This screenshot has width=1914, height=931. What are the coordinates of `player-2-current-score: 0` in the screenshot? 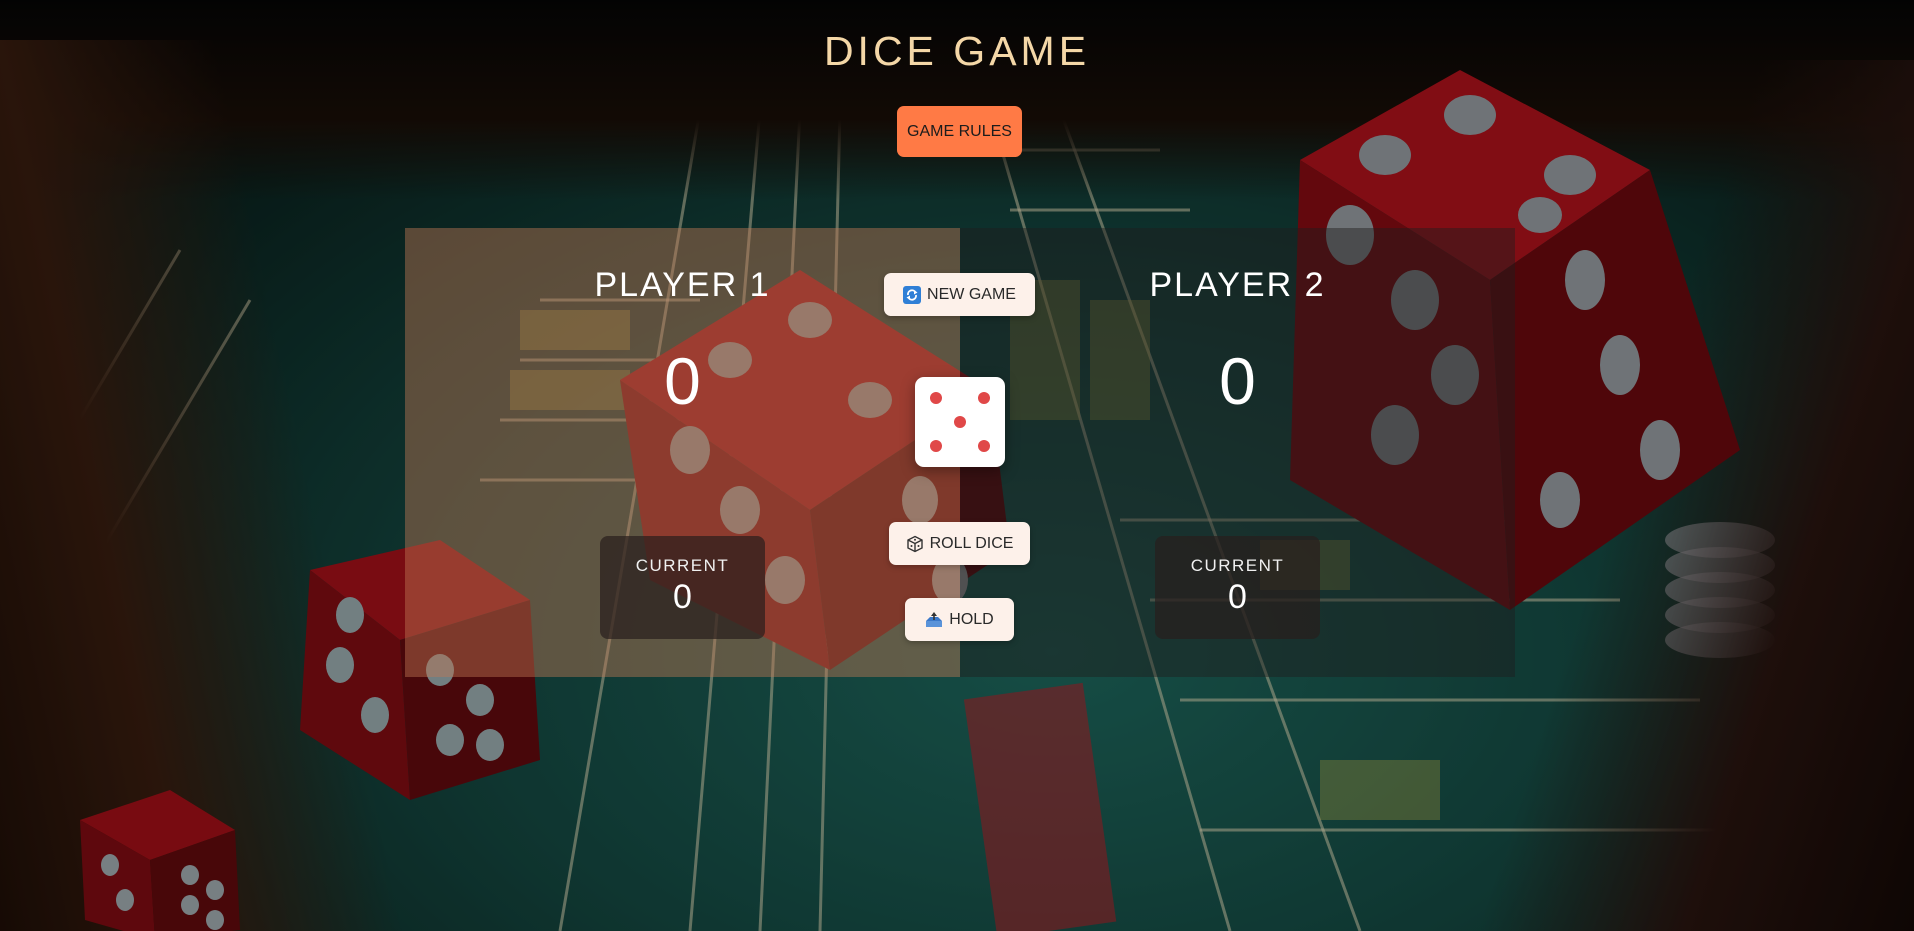 It's located at (1237, 597).